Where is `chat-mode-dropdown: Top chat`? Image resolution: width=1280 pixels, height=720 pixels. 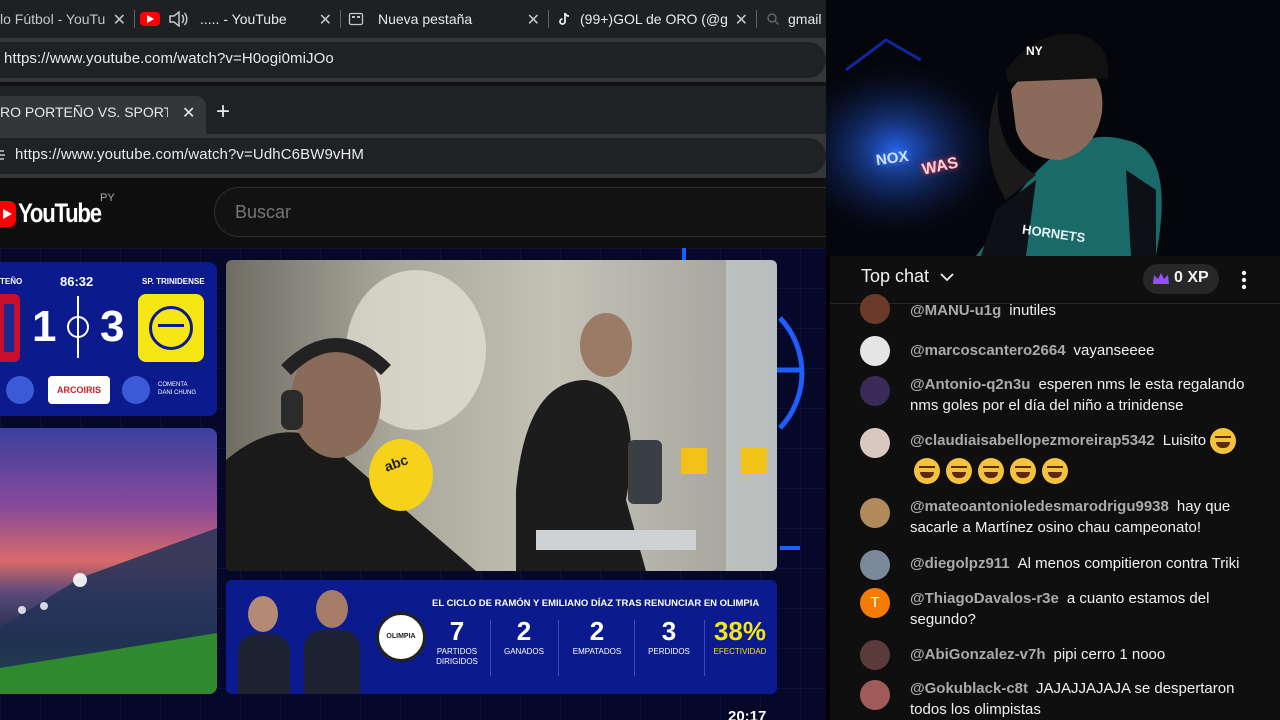
chat-mode-dropdown: Top chat is located at coordinates (907, 276).